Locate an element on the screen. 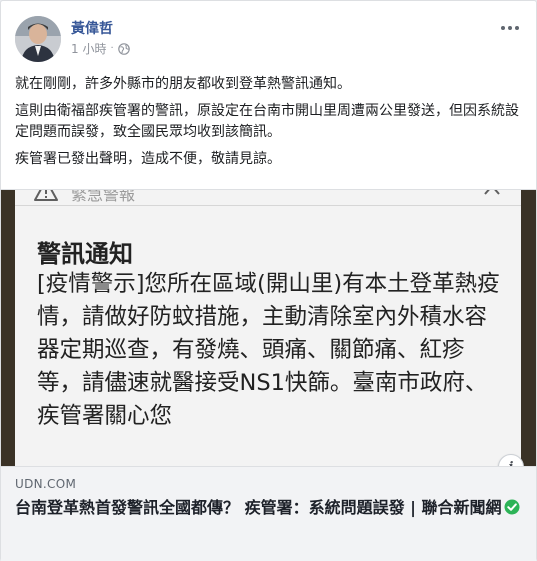 The width and height of the screenshot is (537, 561). verified-check-icon is located at coordinates (512, 507).